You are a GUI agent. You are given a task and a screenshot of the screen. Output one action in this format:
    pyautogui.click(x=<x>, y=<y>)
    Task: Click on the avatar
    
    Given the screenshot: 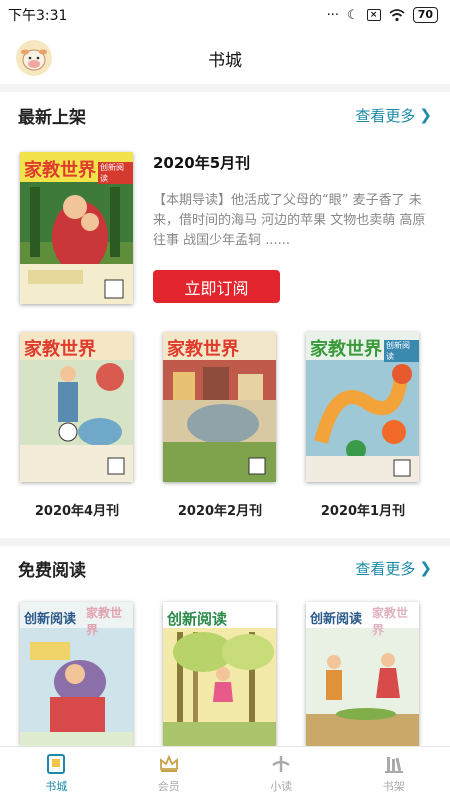 What is the action you would take?
    pyautogui.click(x=34, y=58)
    